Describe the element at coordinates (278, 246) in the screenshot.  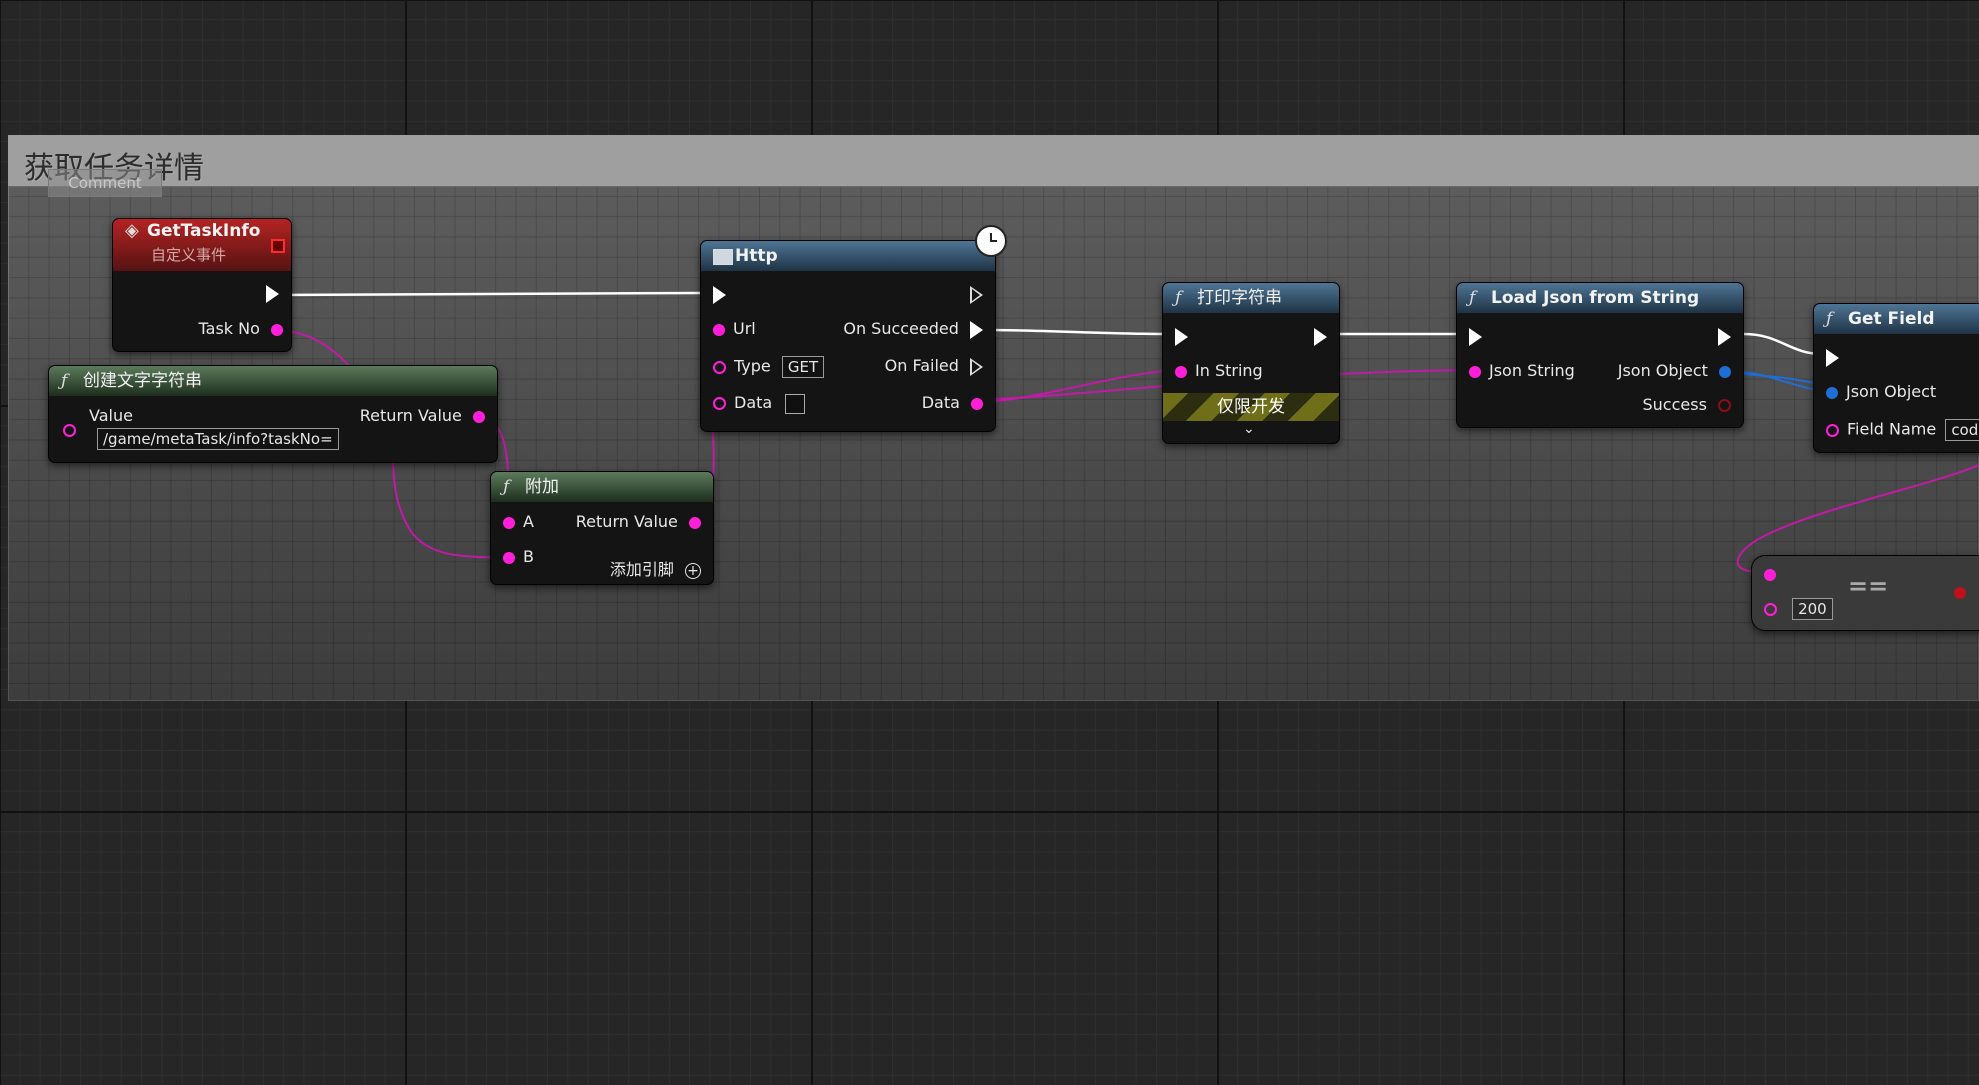
I see `delegate-pin-icon` at that location.